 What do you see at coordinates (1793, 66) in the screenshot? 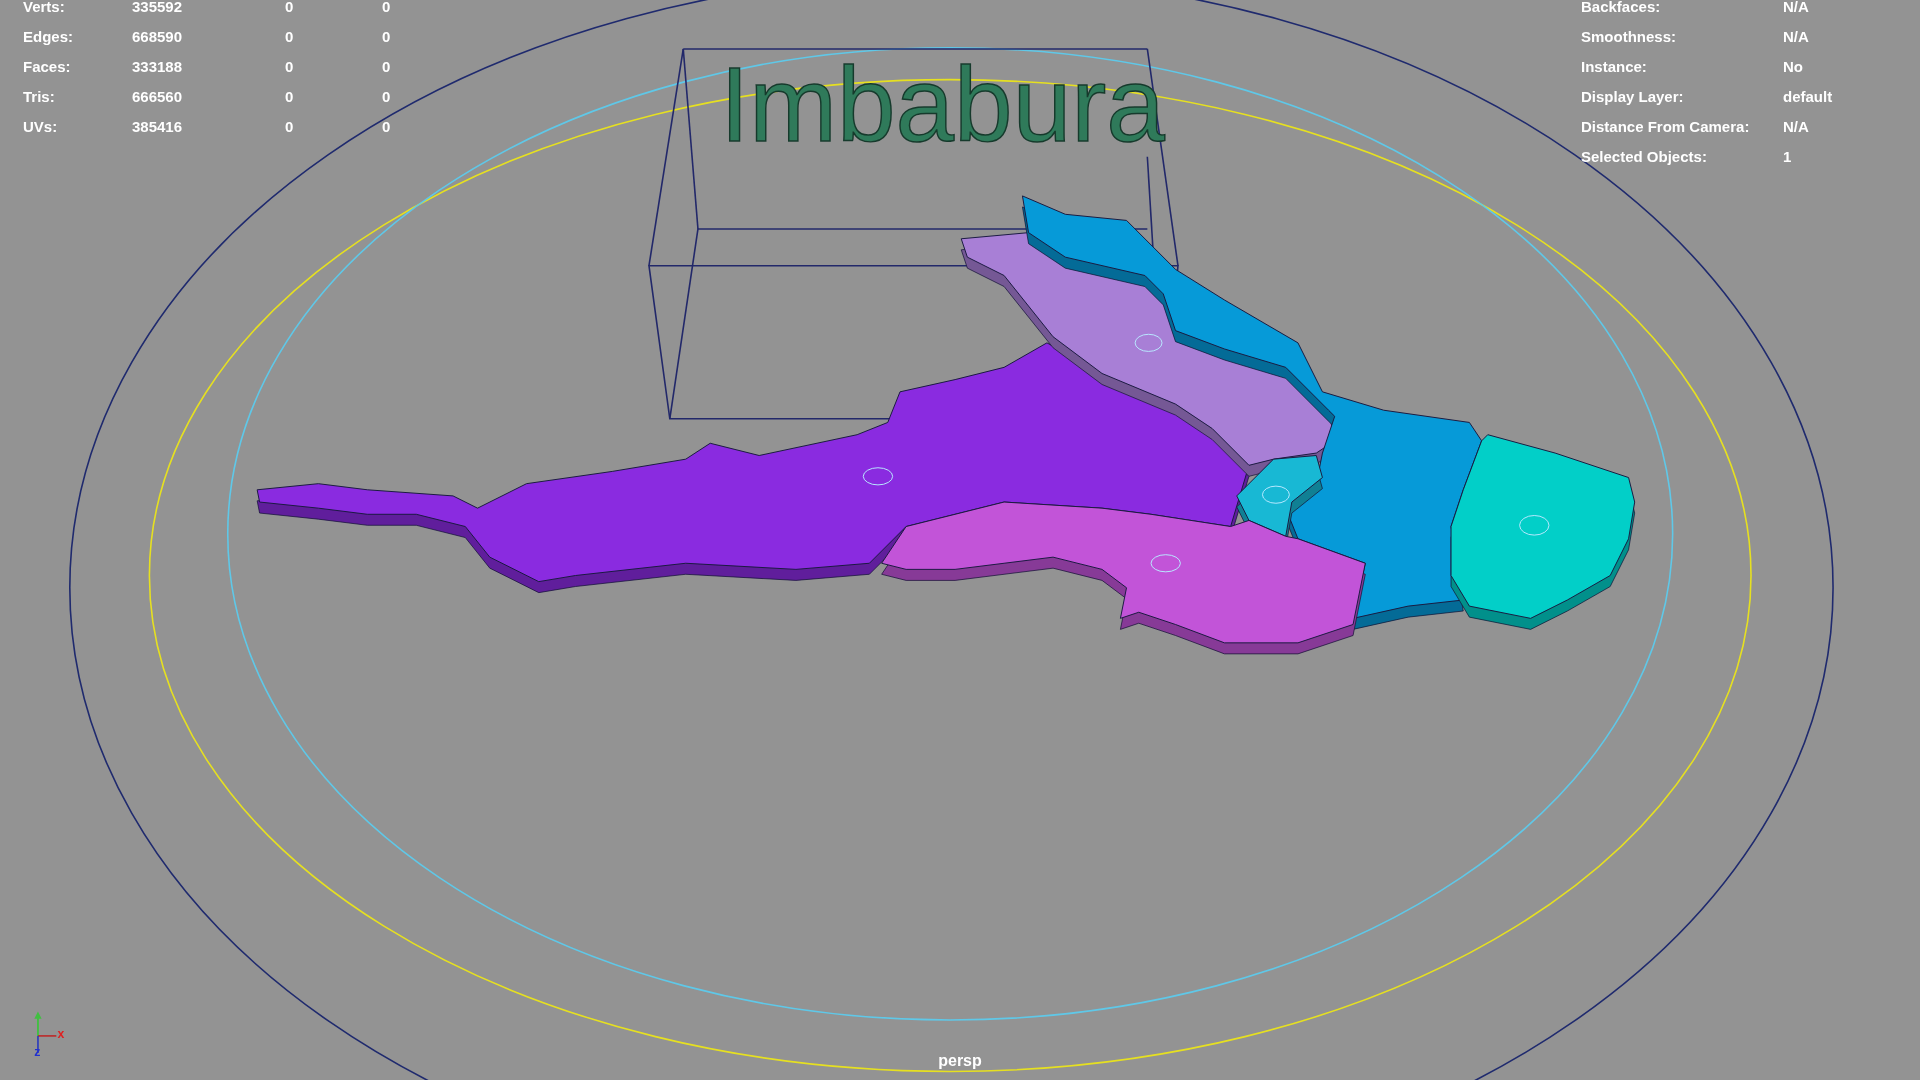
I see `info-value: No` at bounding box center [1793, 66].